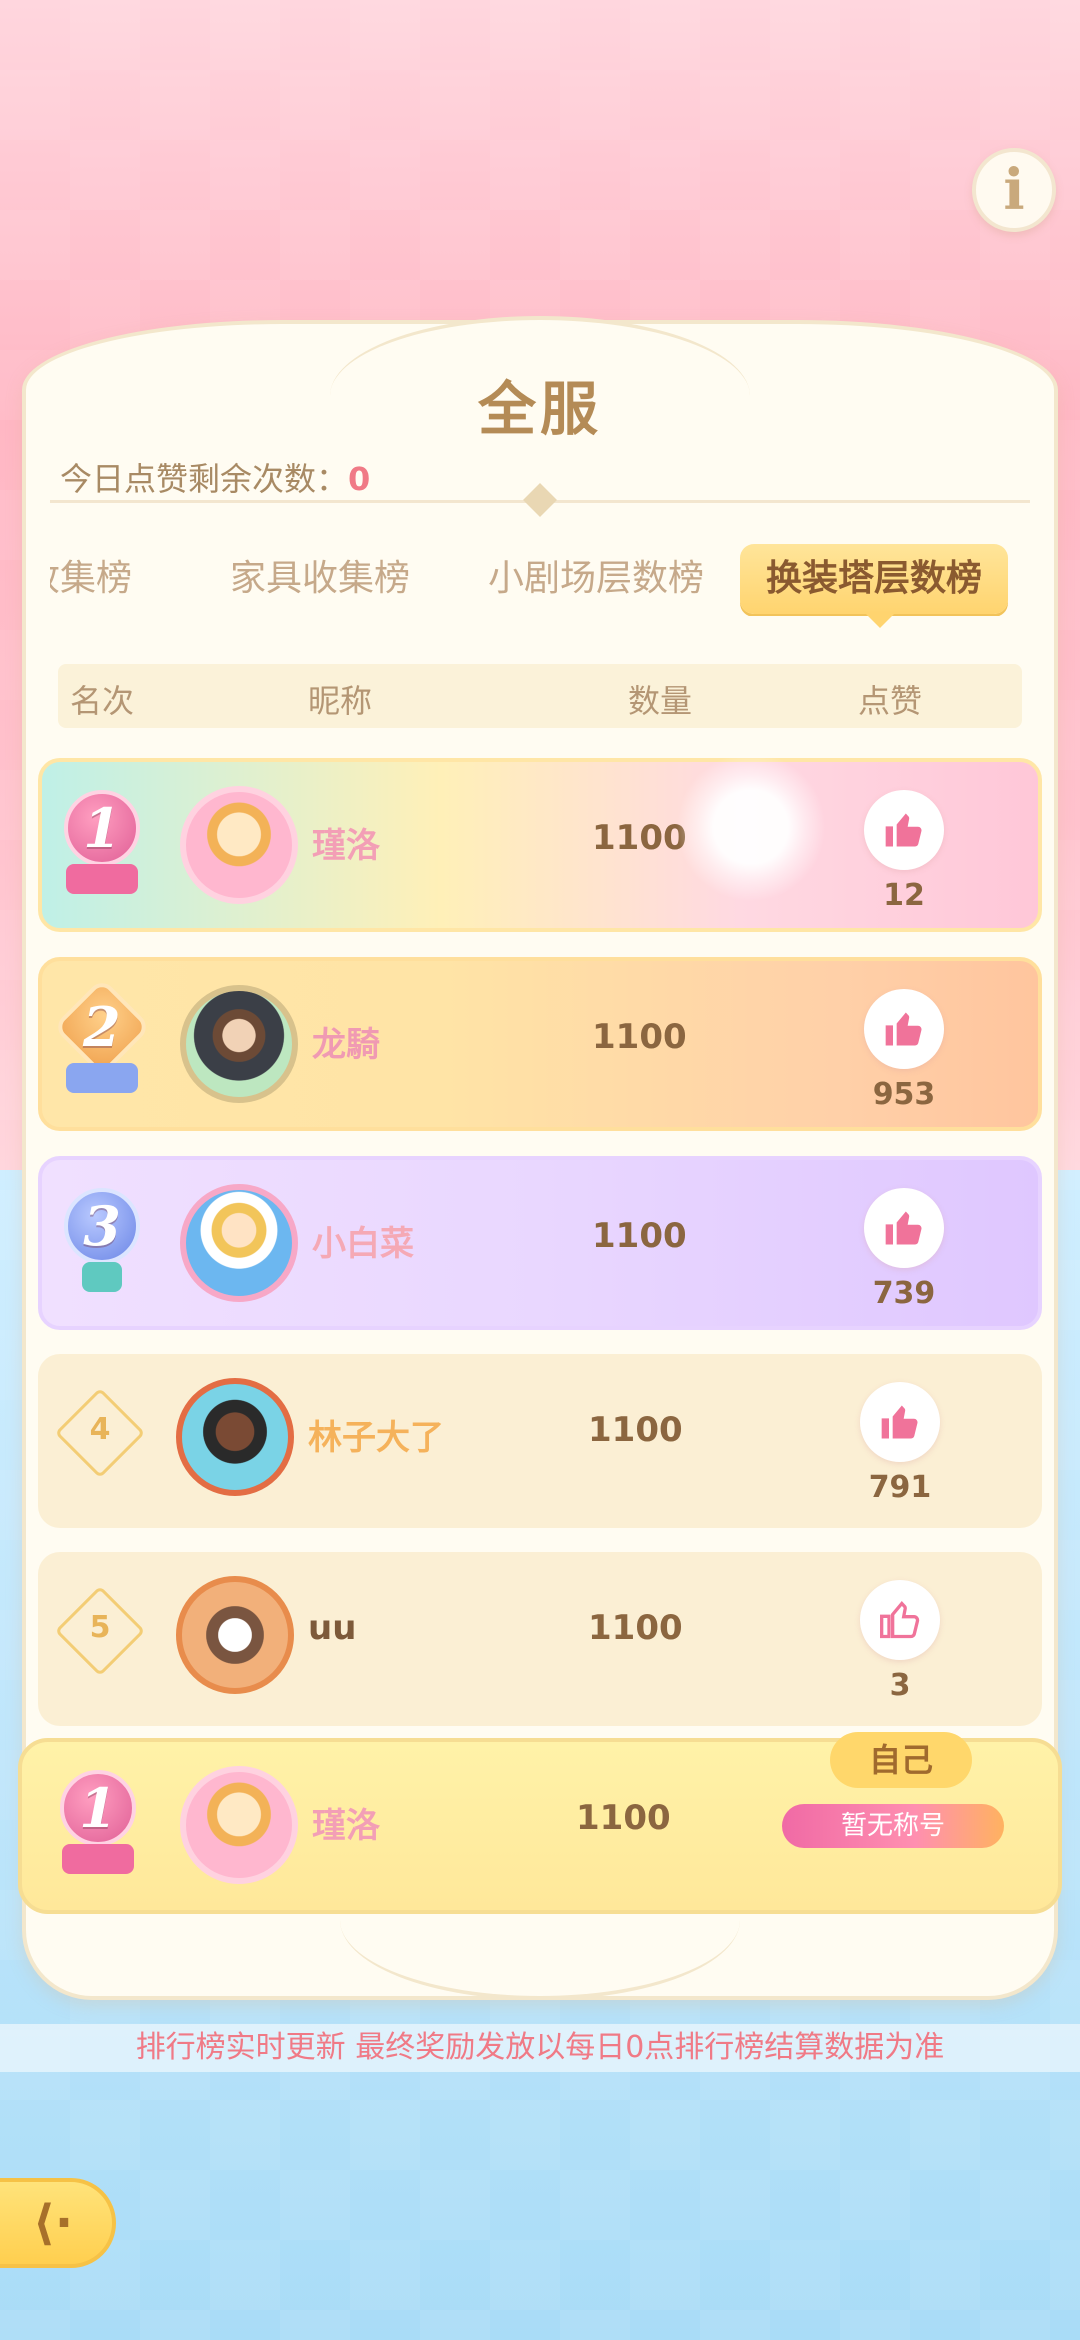 The width and height of the screenshot is (1080, 2340). What do you see at coordinates (102, 701) in the screenshot?
I see `col-rank: 名次` at bounding box center [102, 701].